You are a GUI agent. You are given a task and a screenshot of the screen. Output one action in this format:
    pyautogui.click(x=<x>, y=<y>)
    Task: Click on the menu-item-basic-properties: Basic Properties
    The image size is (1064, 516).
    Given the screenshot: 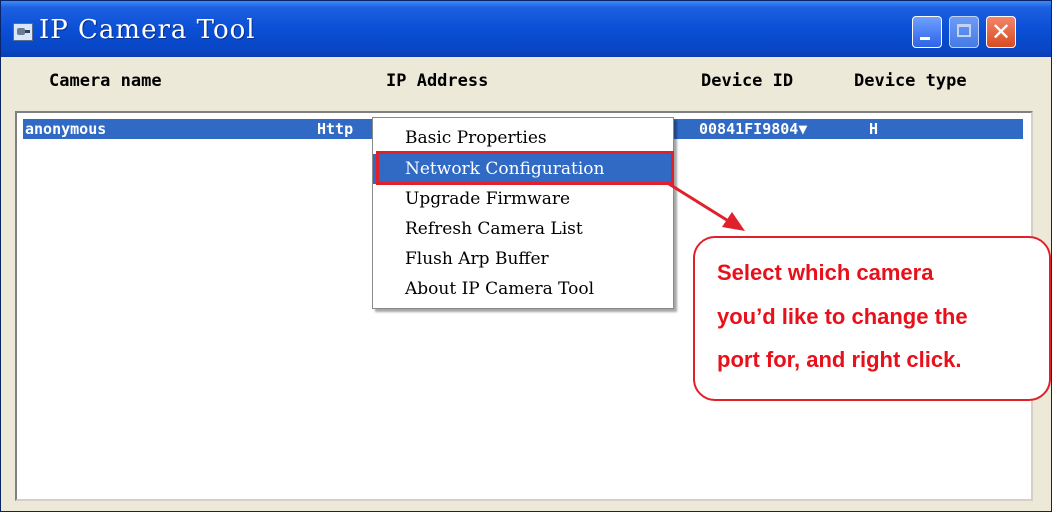 What is the action you would take?
    pyautogui.click(x=523, y=138)
    